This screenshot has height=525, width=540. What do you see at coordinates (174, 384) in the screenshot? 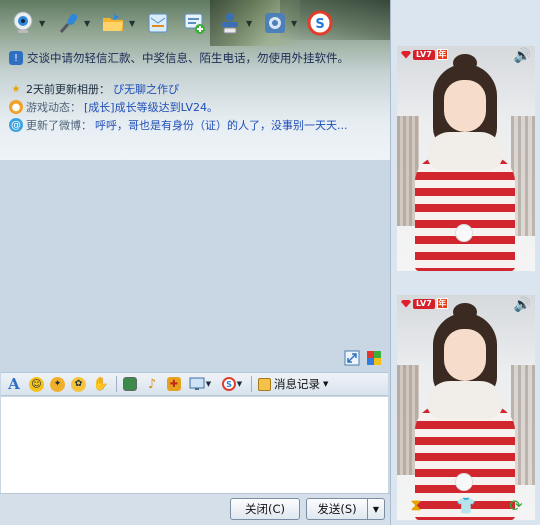
I see `gift-icon: ✚` at bounding box center [174, 384].